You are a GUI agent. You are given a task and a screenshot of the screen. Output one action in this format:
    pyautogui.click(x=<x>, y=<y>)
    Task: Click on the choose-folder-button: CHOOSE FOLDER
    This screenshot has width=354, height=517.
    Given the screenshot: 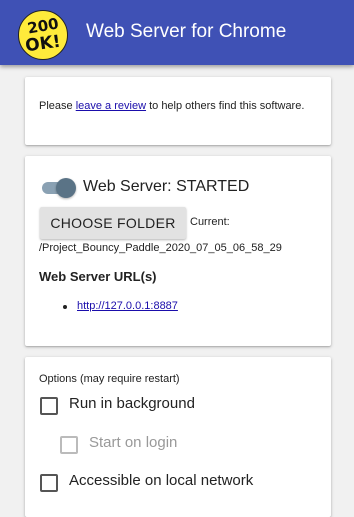 What is the action you would take?
    pyautogui.click(x=113, y=223)
    